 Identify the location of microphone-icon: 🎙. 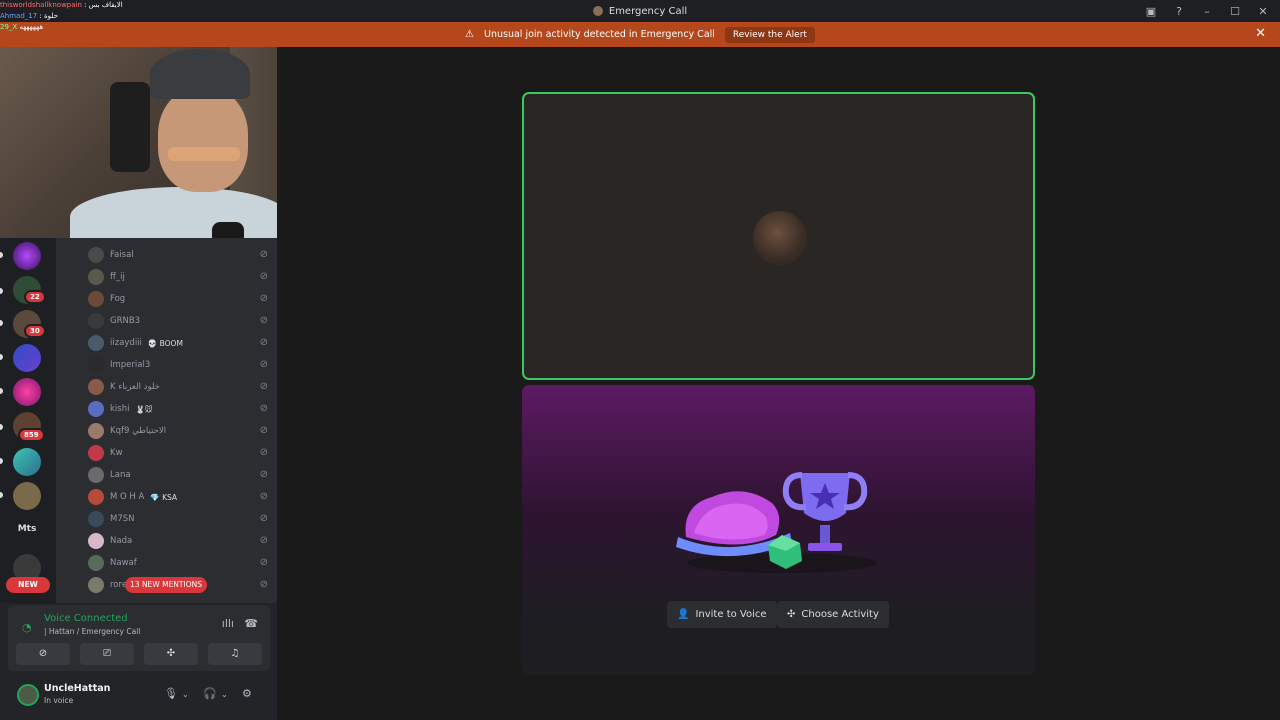
(171, 693).